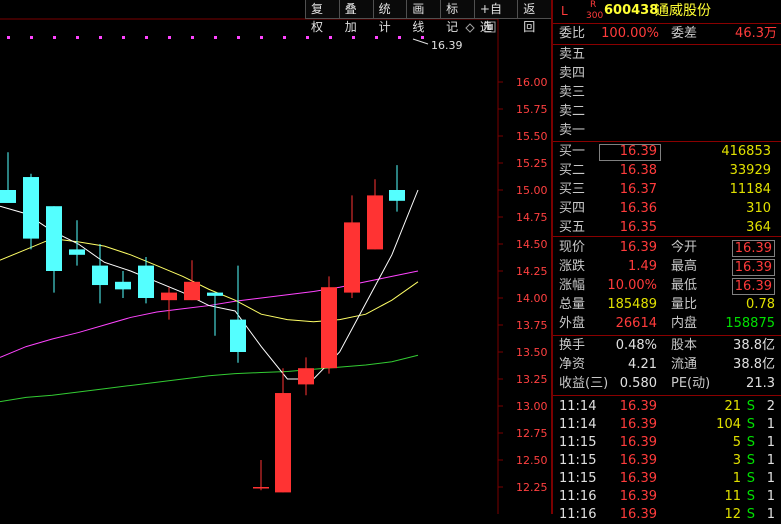 This screenshot has width=781, height=524. What do you see at coordinates (667, 228) in the screenshot?
I see `buy-level-5: 买五 16.35 364` at bounding box center [667, 228].